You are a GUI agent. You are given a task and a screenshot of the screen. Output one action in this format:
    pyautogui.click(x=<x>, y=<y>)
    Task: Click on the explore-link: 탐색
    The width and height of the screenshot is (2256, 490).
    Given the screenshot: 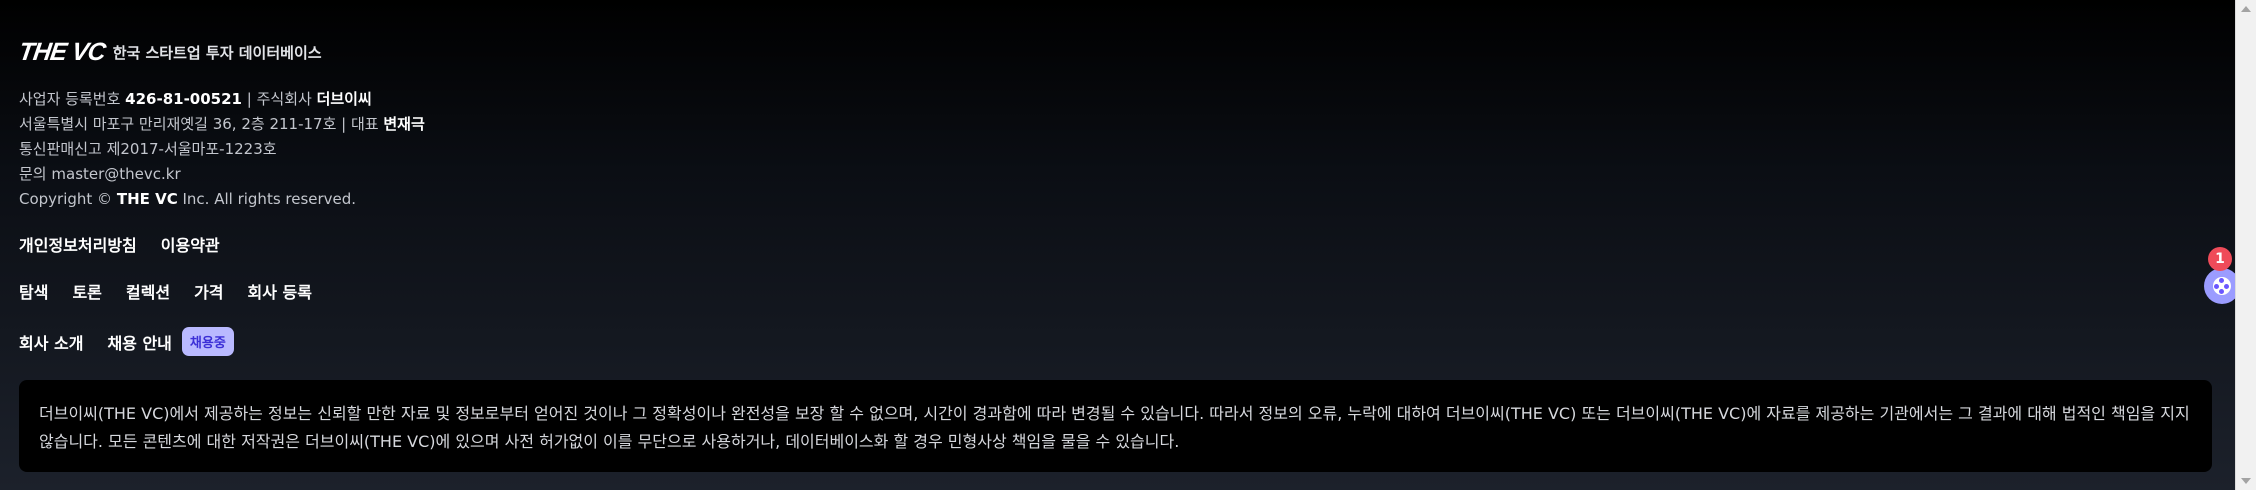 What is the action you would take?
    pyautogui.click(x=33, y=291)
    